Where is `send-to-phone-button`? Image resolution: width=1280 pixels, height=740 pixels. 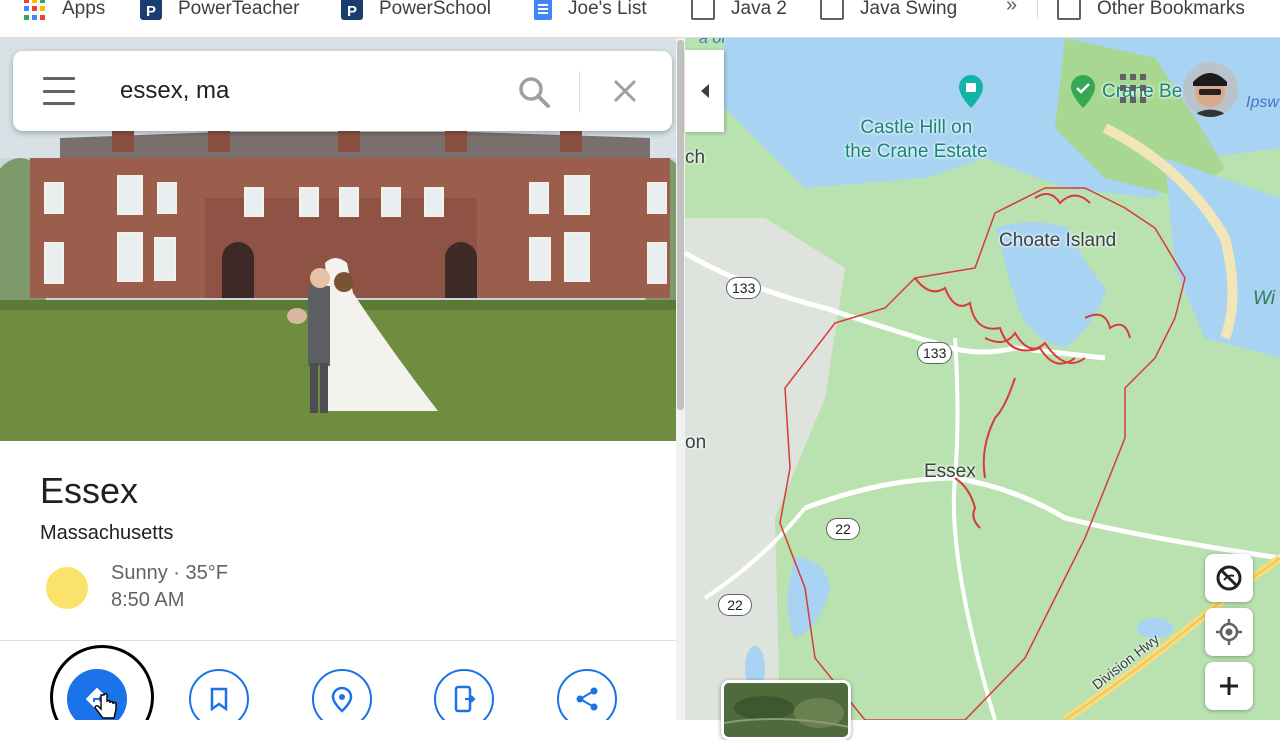 send-to-phone-button is located at coordinates (464, 694).